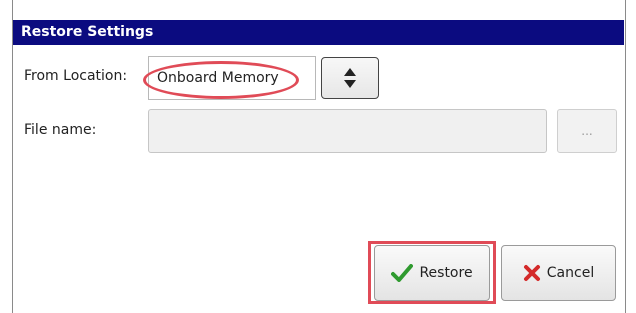  I want to click on from-location-label: From Location:, so click(76, 76).